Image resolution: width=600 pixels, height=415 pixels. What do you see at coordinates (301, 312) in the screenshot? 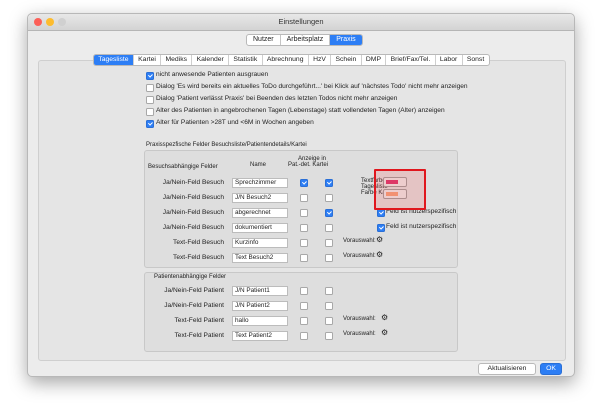
I see `patient-fields-group` at bounding box center [301, 312].